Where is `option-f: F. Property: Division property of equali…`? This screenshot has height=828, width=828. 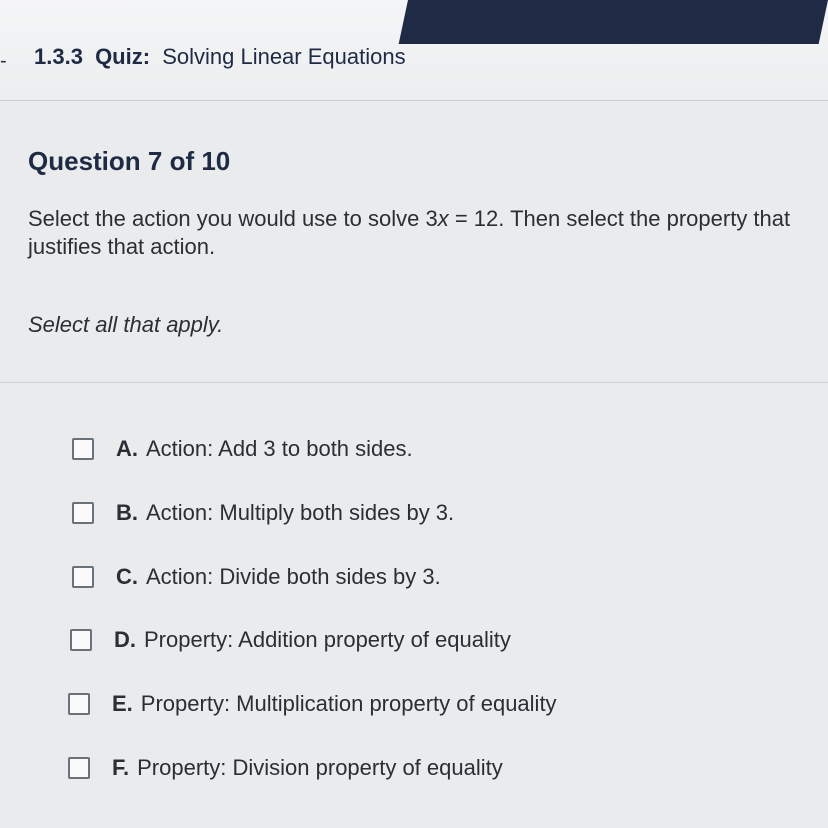
option-f: F. Property: Division property of equali… is located at coordinates (285, 768).